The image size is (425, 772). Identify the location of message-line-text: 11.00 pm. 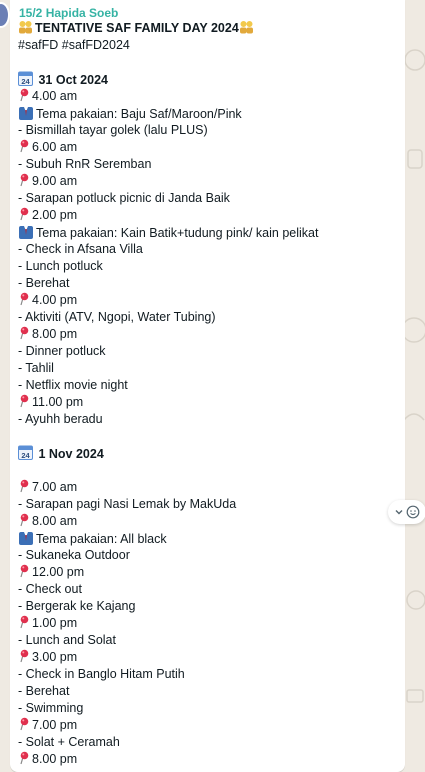
(58, 402).